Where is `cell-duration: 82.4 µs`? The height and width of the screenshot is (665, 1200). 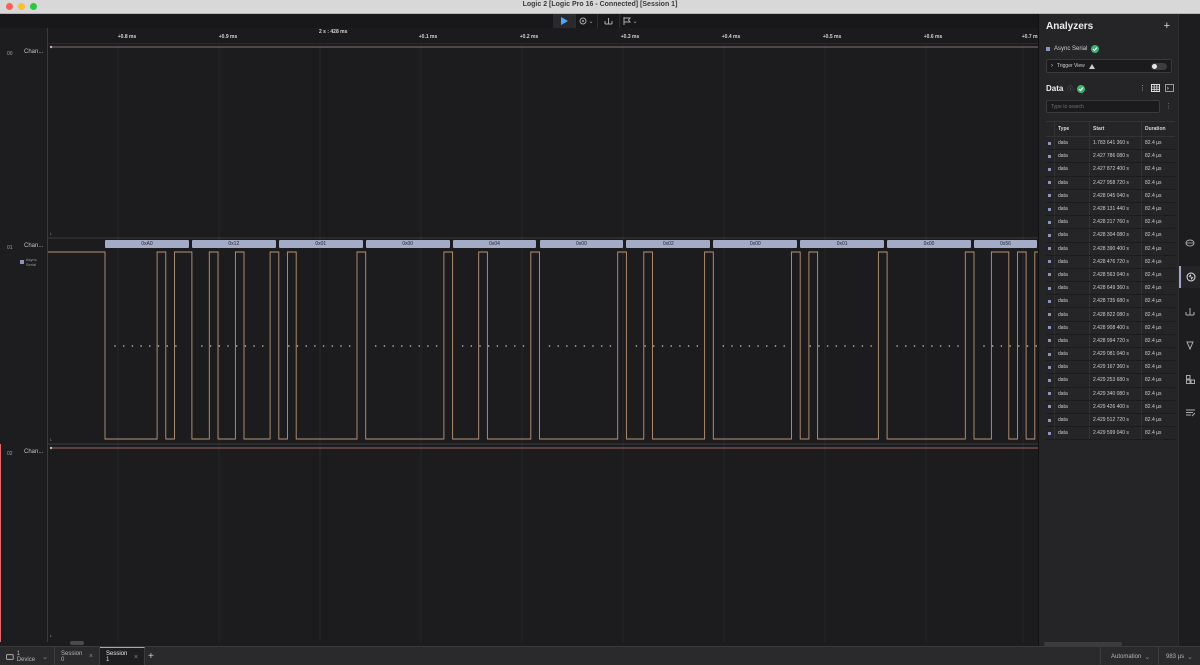 cell-duration: 82.4 µs is located at coordinates (1153, 327).